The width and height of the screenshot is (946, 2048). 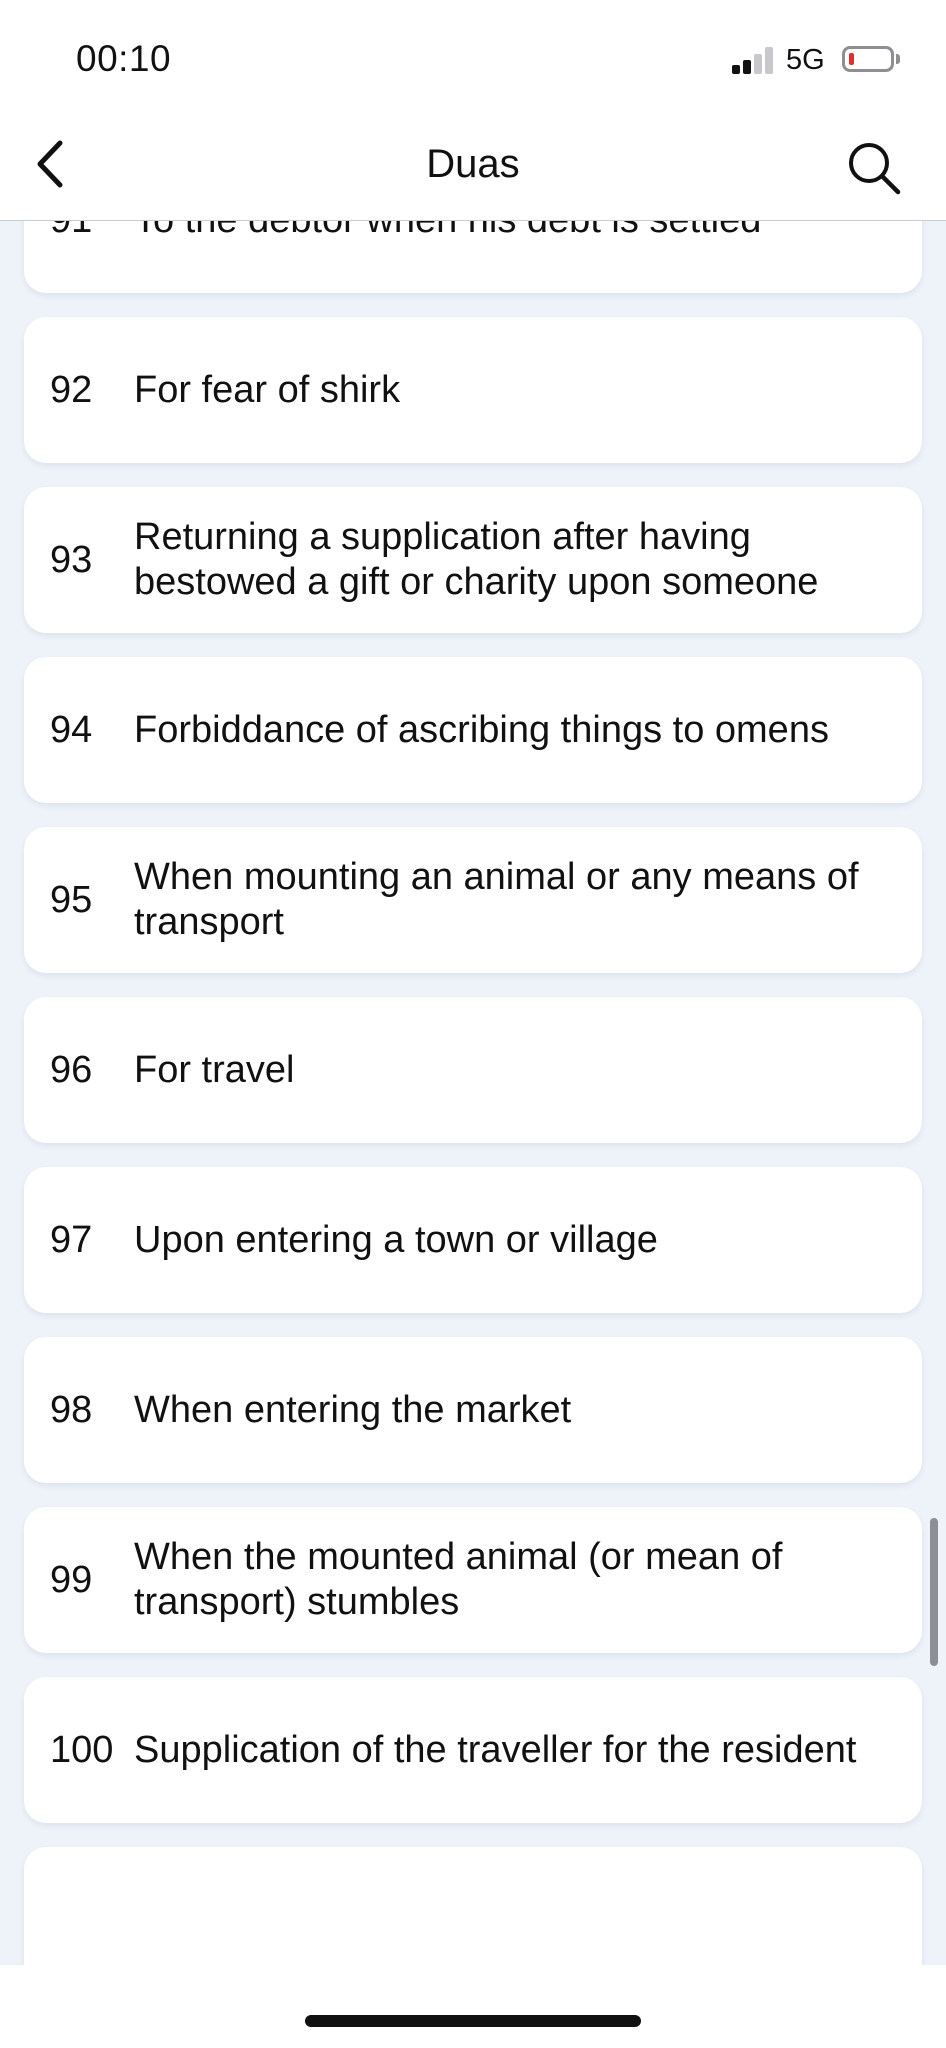 What do you see at coordinates (71, 1409) in the screenshot?
I see `dua-number: 98` at bounding box center [71, 1409].